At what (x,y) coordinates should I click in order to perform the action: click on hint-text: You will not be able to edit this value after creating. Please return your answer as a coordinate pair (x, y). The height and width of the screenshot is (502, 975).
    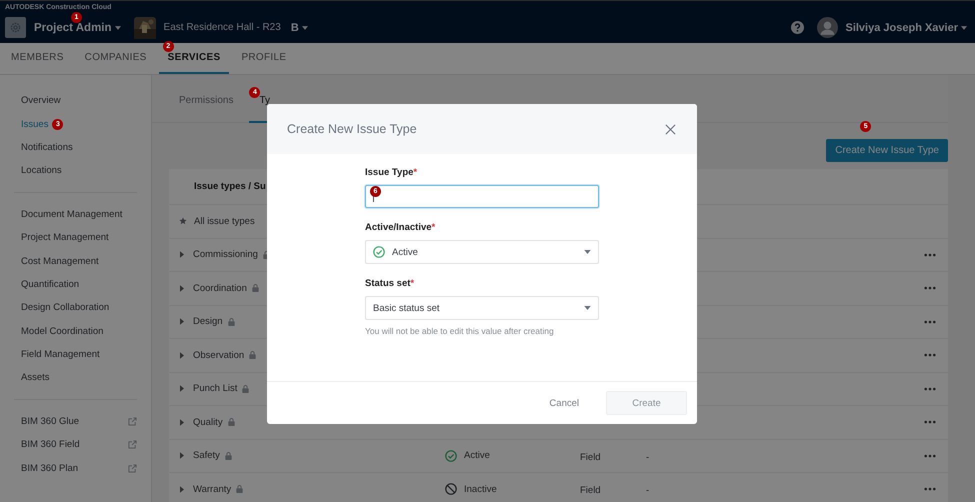
    Looking at the image, I should click on (460, 331).